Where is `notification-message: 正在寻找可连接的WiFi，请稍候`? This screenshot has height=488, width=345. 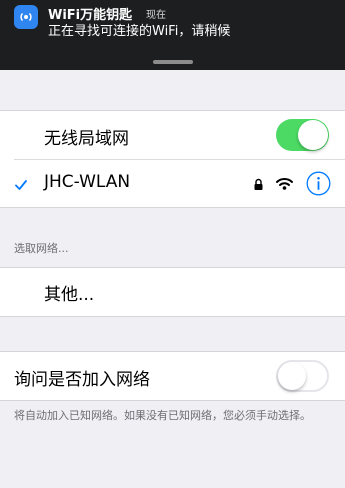
notification-message: 正在寻找可连接的WiFi，请稍候 is located at coordinates (139, 31).